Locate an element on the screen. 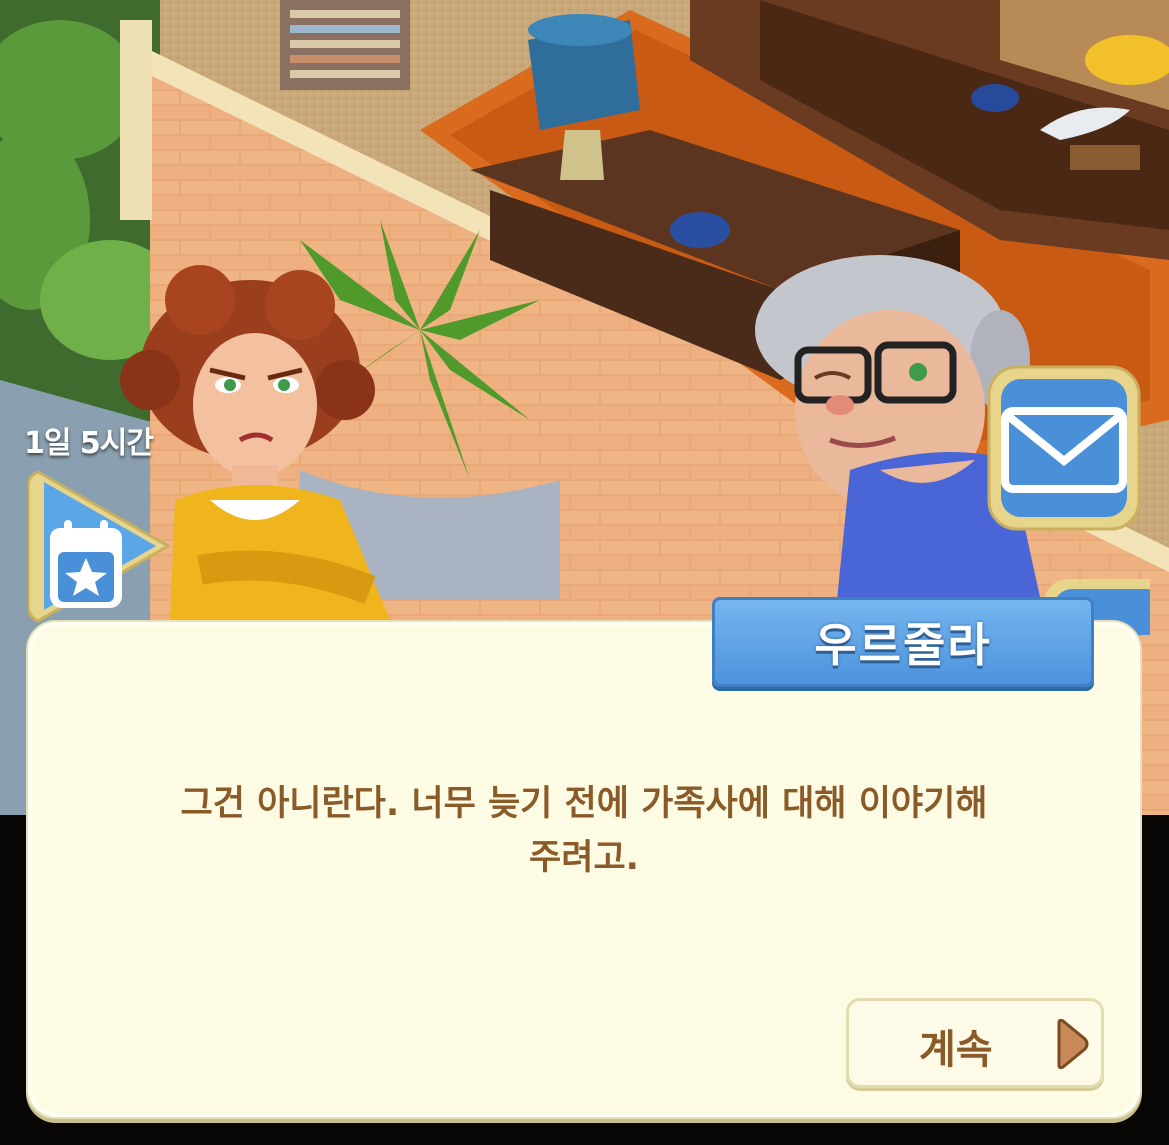 The image size is (1169, 1145). dialog-line-1: 그건 아니란다. 너무 늦기 전에 가족사에 대해 이야기해 is located at coordinates (584, 804).